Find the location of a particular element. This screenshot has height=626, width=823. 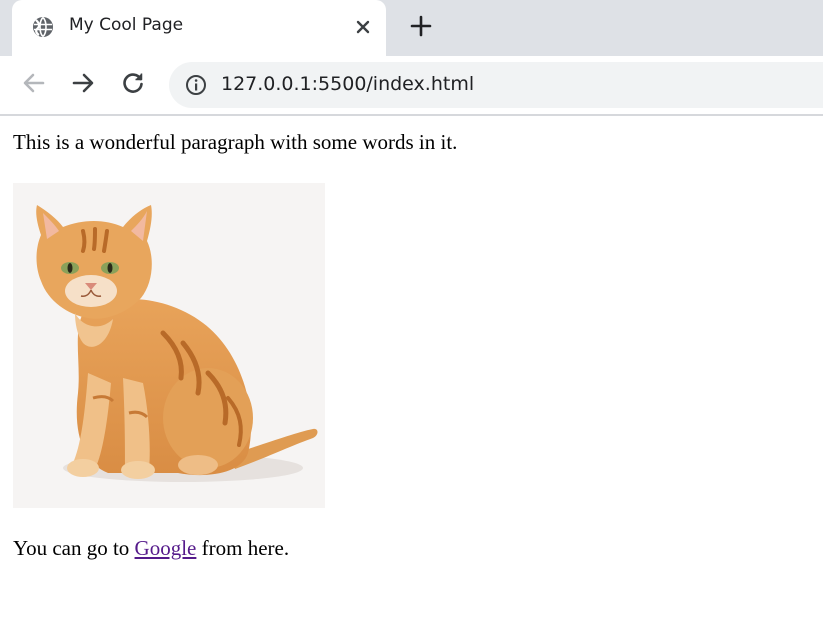

paragraph-suffix: from here. is located at coordinates (243, 548).